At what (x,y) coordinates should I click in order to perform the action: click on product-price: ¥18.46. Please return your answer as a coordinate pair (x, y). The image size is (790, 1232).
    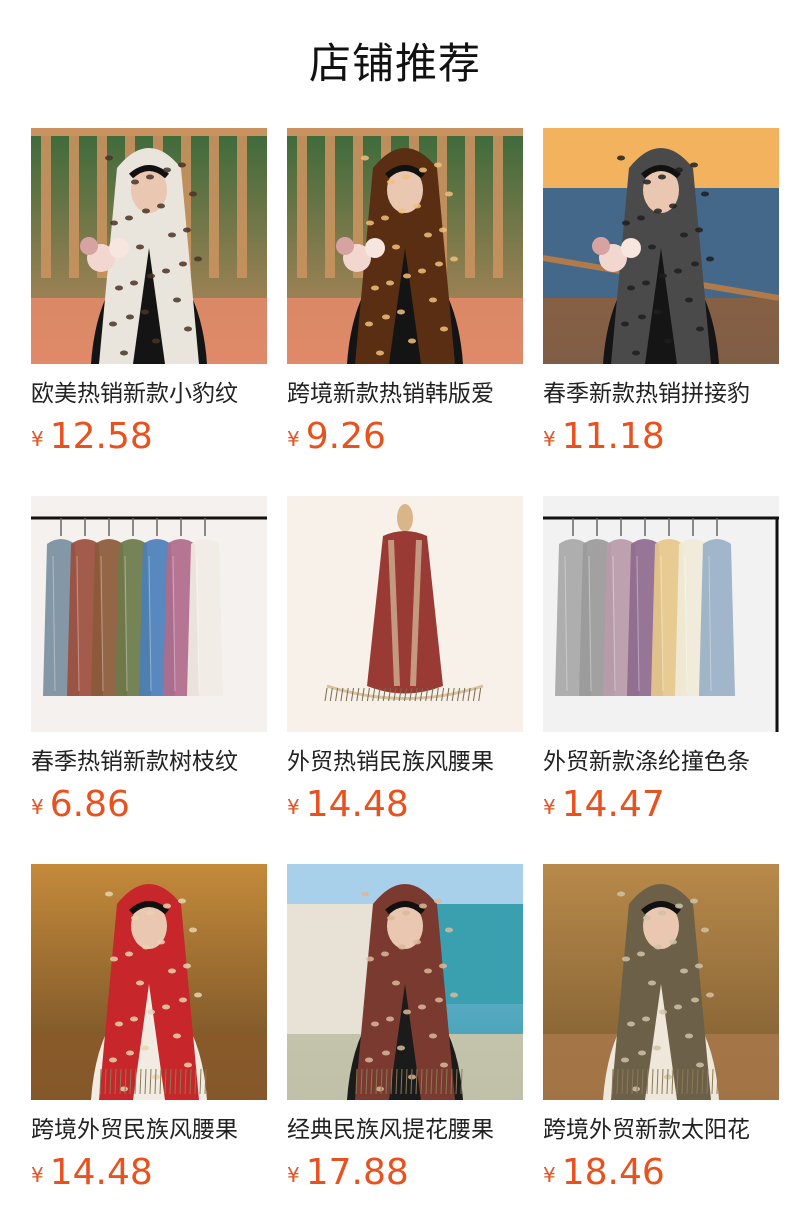
    Looking at the image, I should click on (604, 1173).